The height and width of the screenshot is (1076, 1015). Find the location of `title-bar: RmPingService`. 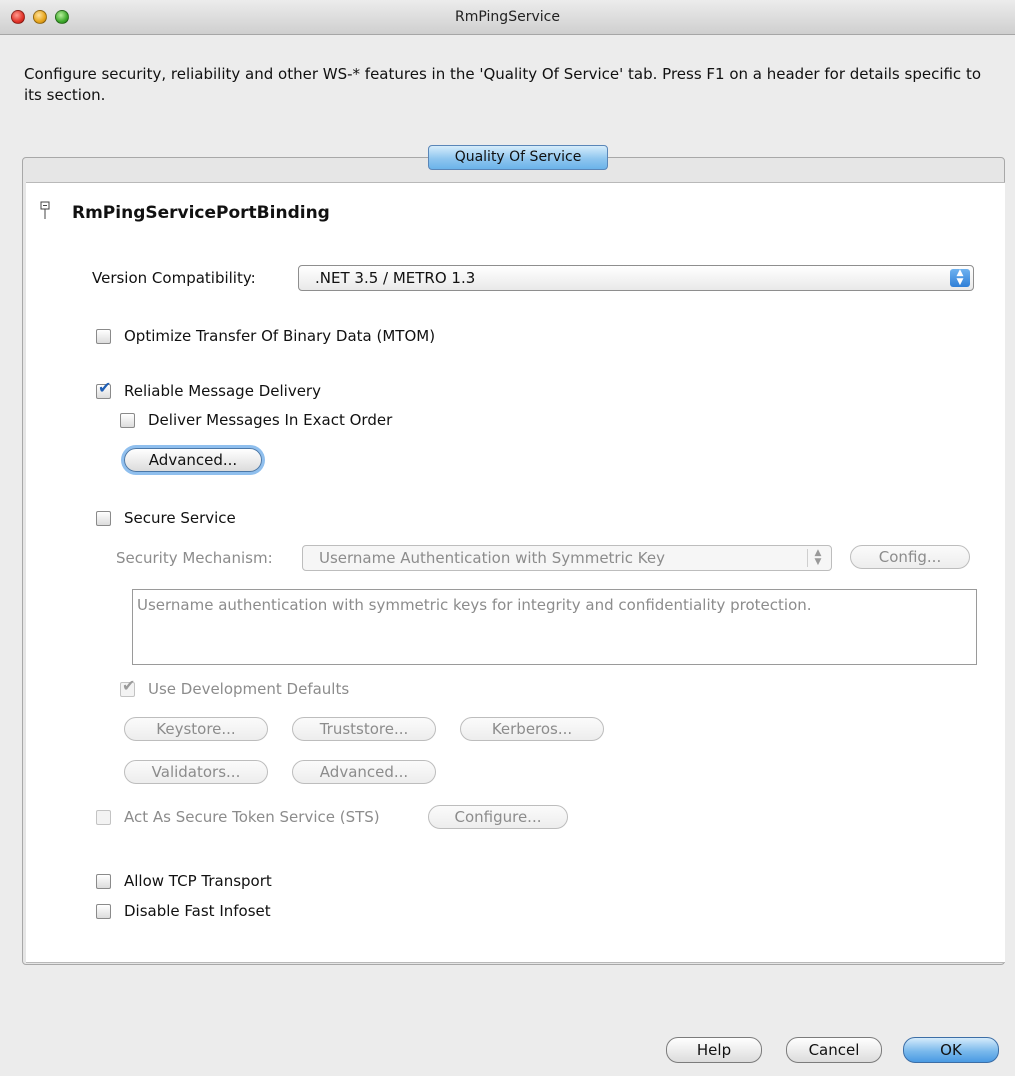

title-bar: RmPingService is located at coordinates (507, 17).